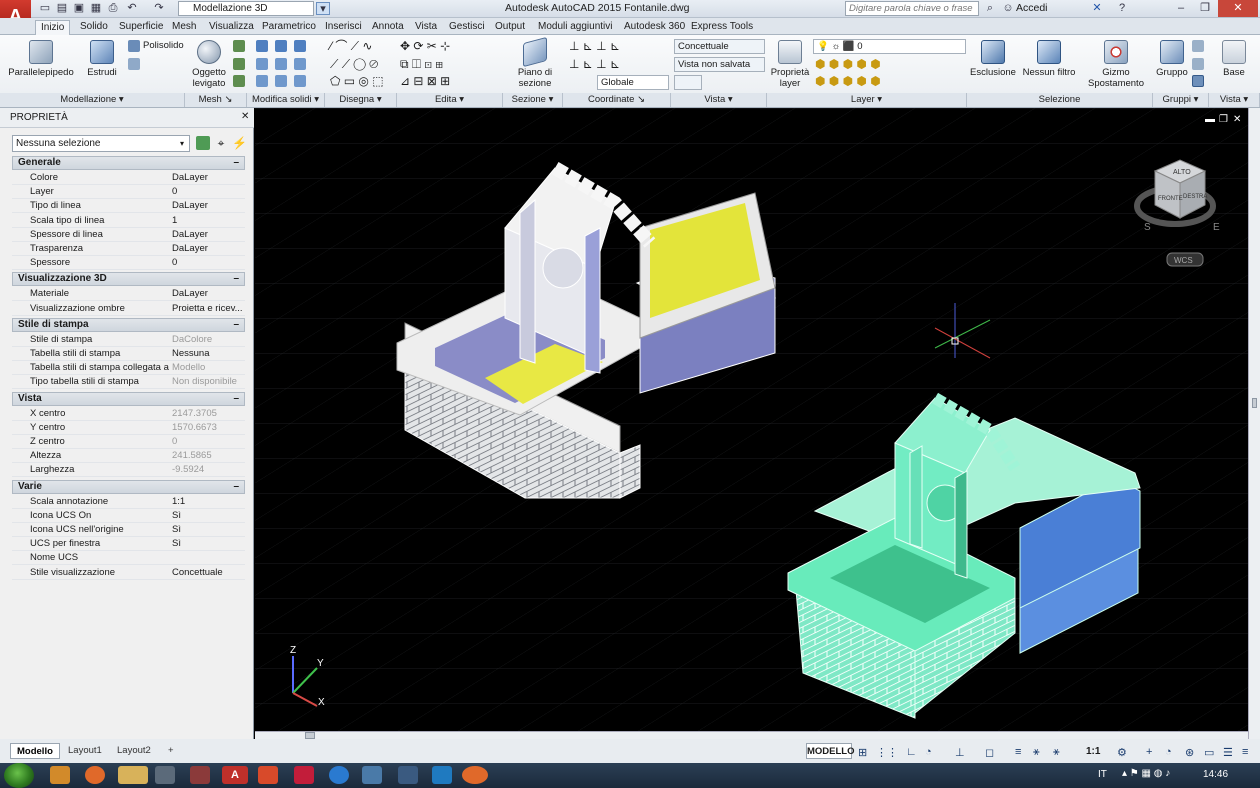 The height and width of the screenshot is (788, 1260). What do you see at coordinates (203, 143) in the screenshot?
I see `toggle-pickadd-icon` at bounding box center [203, 143].